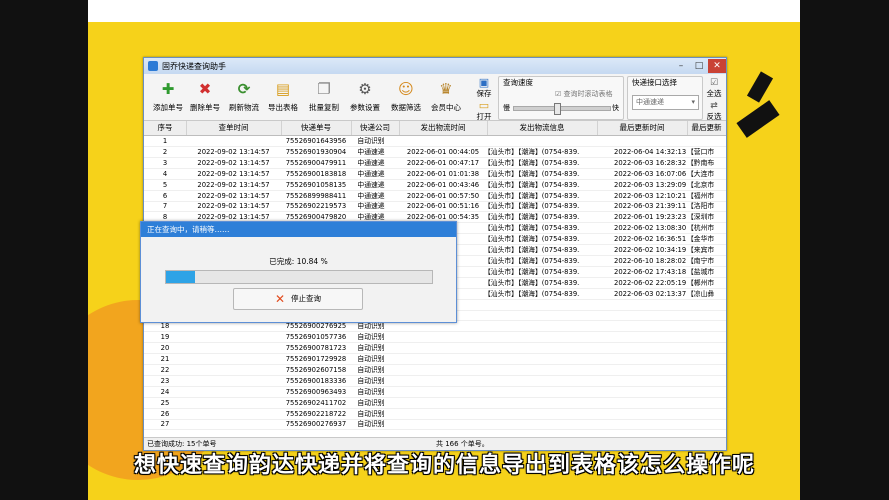 The height and width of the screenshot is (500, 889). I want to click on table-cell: 25, so click(165, 402).